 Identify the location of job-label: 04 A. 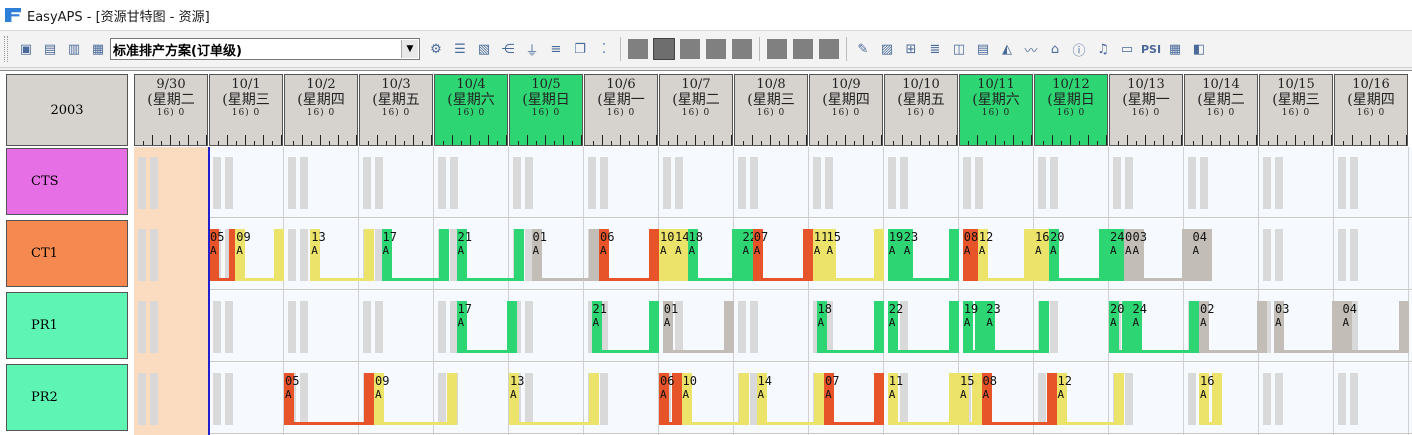
(1200, 244).